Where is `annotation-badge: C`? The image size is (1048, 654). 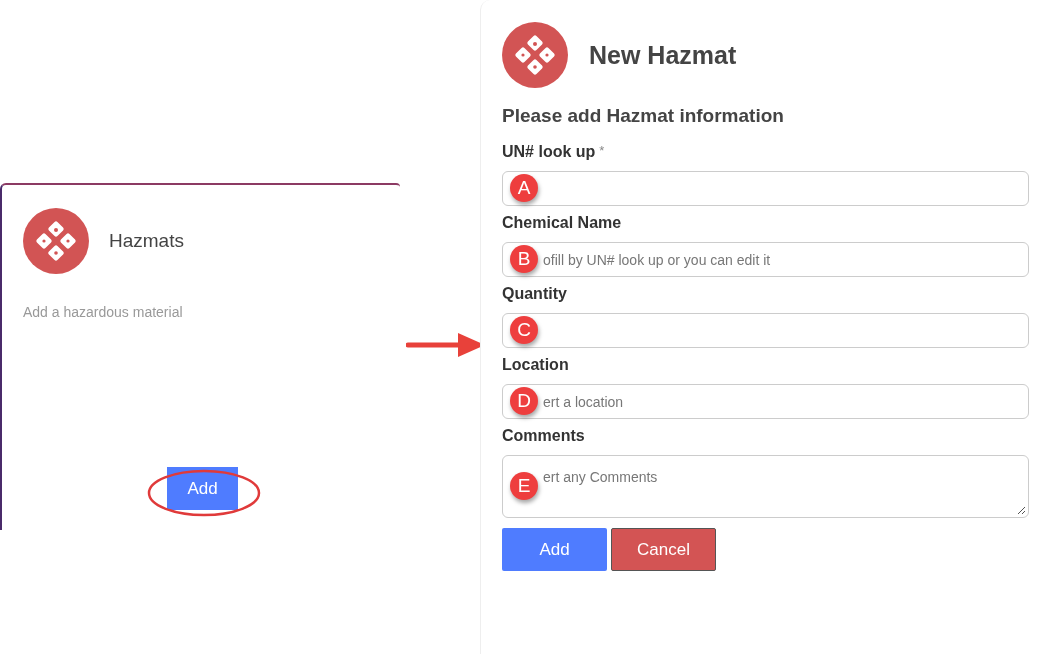
annotation-badge: C is located at coordinates (524, 330).